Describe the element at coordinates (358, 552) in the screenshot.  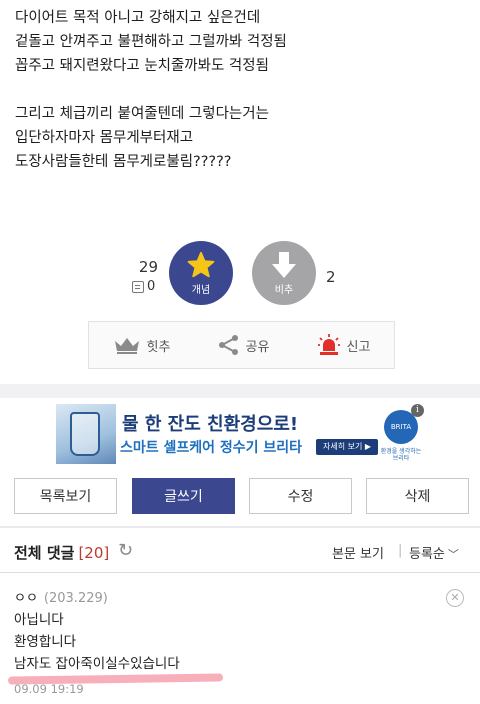
I see `view-body-link: 본문 보기` at that location.